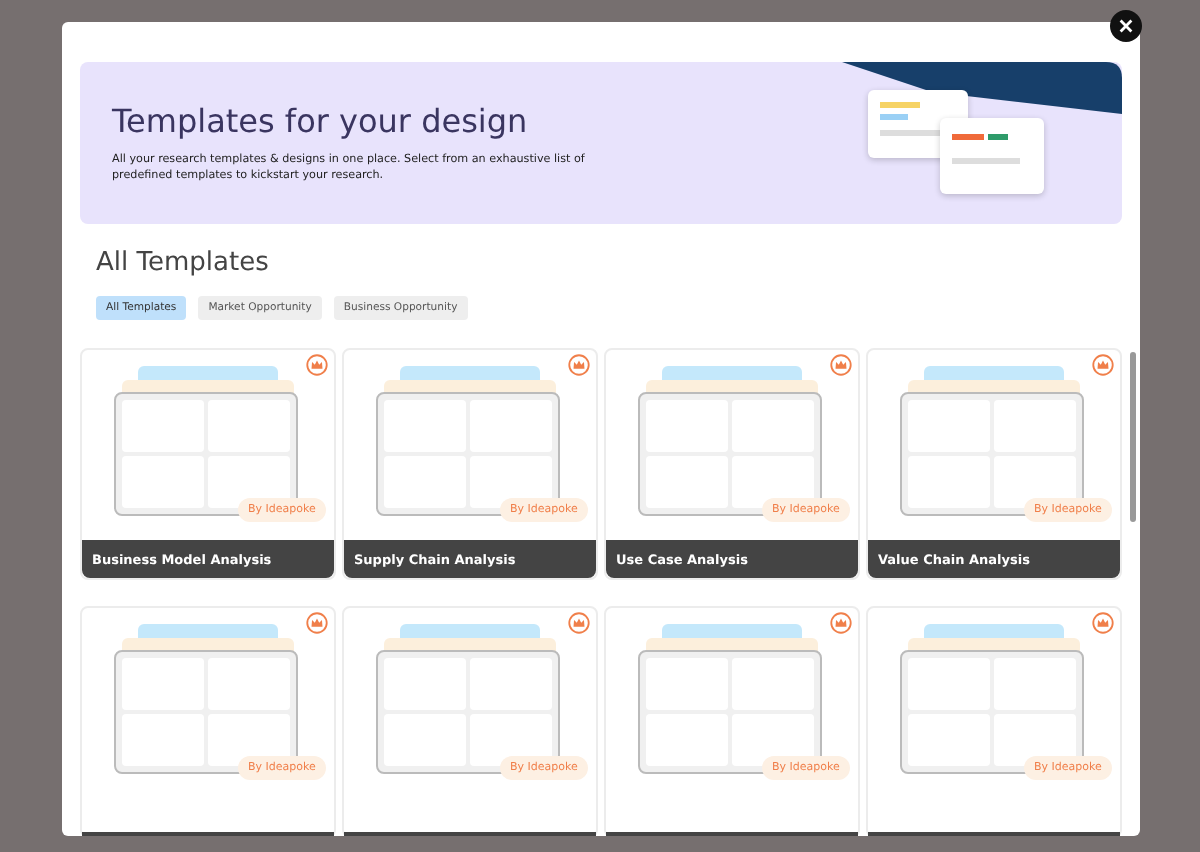 This screenshot has height=852, width=1200. I want to click on section-title: All Templates, so click(183, 263).